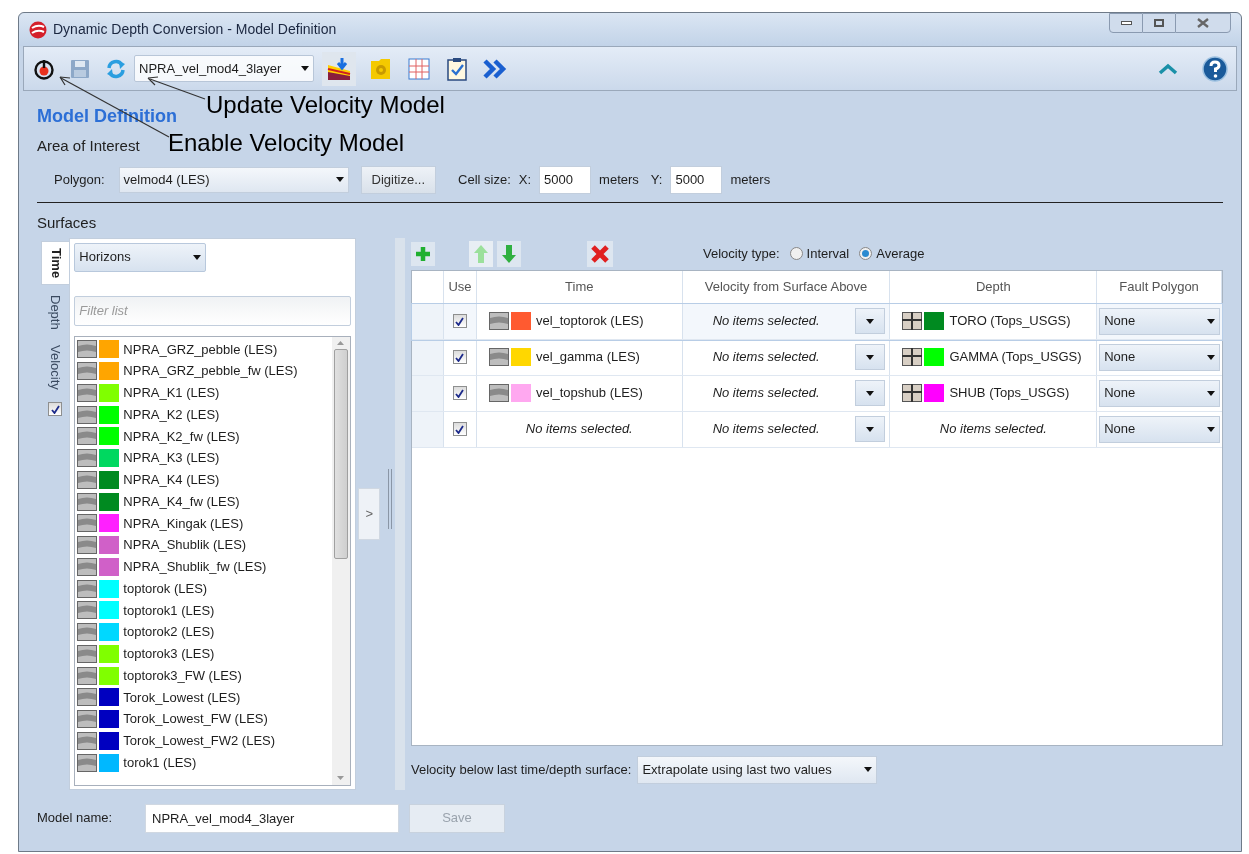 This screenshot has width=1249, height=854. What do you see at coordinates (1010, 321) in the screenshot?
I see `surface-name: TORO (Tops_USGS)` at bounding box center [1010, 321].